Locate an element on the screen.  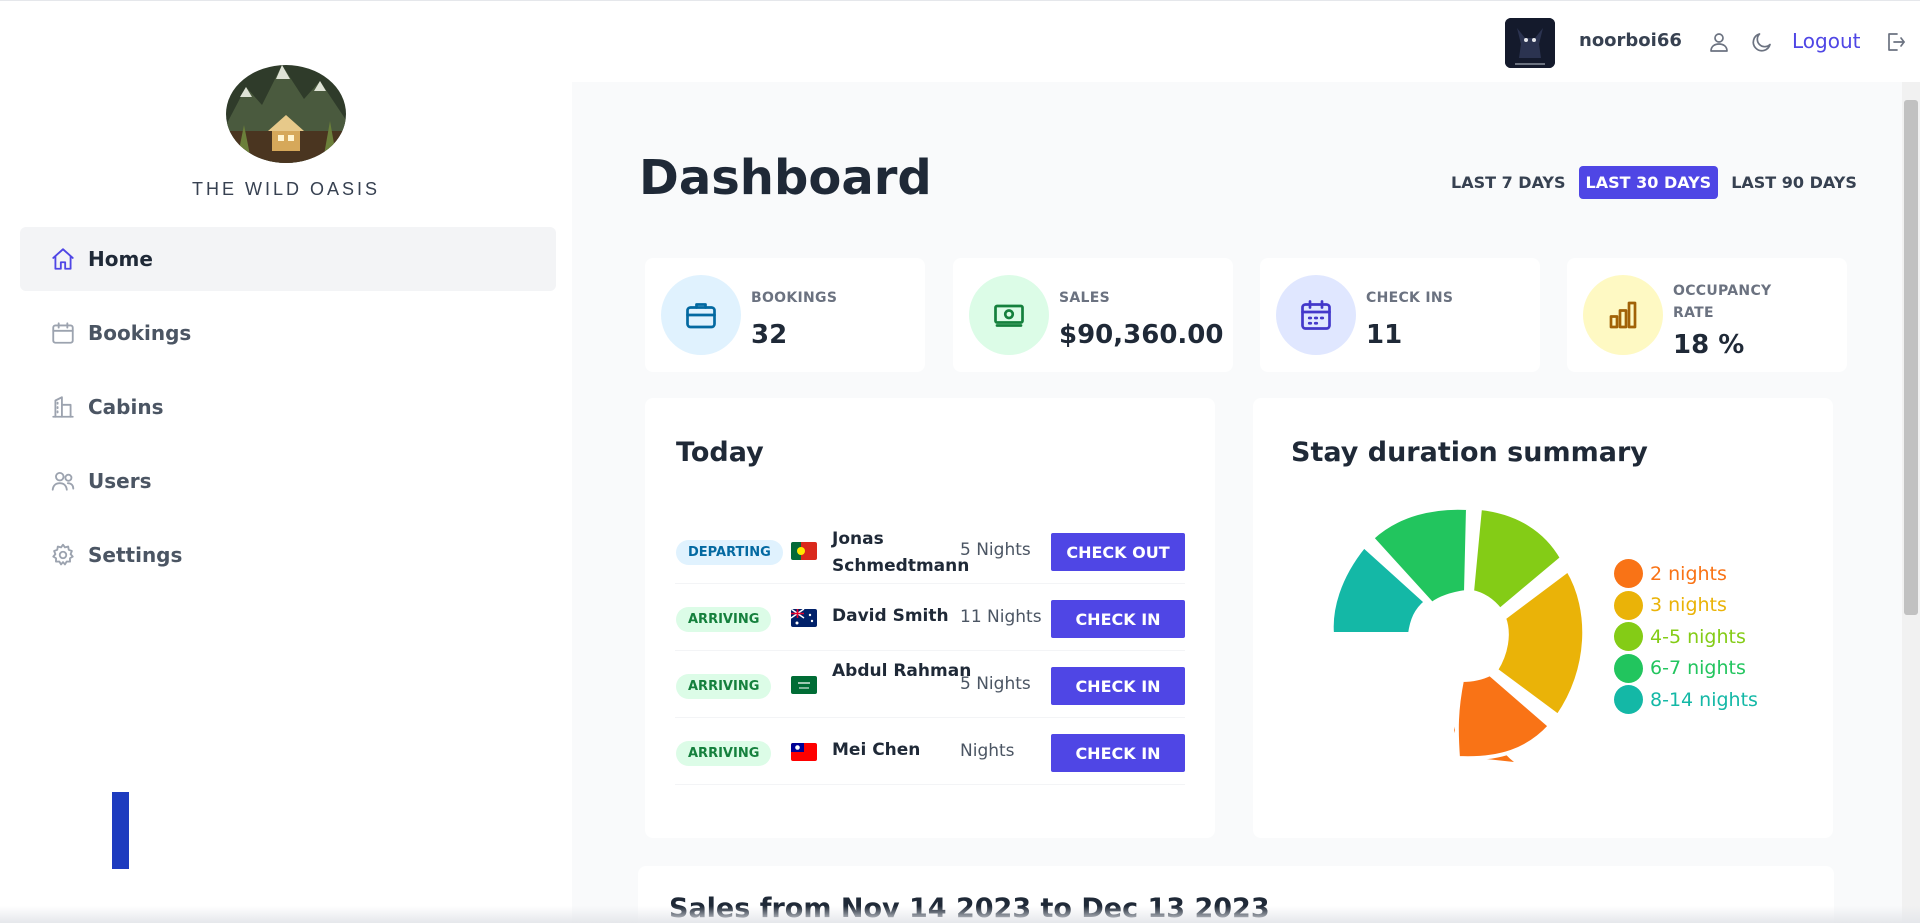
brand-name: THE WILD OASIS is located at coordinates (286, 189).